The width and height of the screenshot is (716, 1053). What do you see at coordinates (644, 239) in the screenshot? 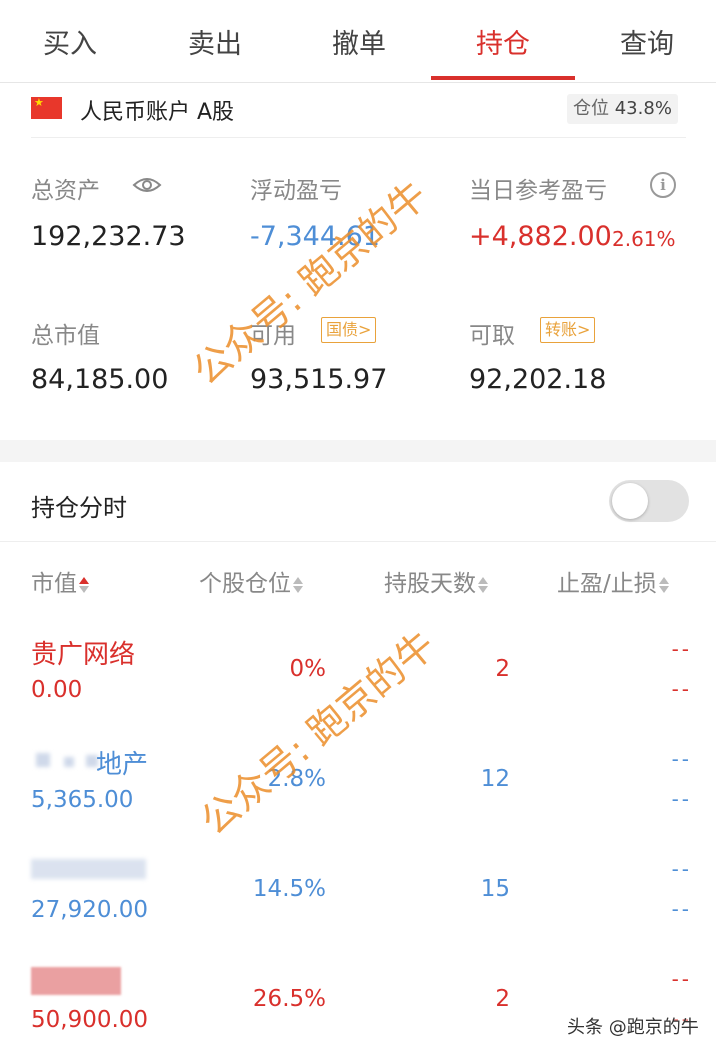
I see `daily-pl-percent: 2.61%` at bounding box center [644, 239].